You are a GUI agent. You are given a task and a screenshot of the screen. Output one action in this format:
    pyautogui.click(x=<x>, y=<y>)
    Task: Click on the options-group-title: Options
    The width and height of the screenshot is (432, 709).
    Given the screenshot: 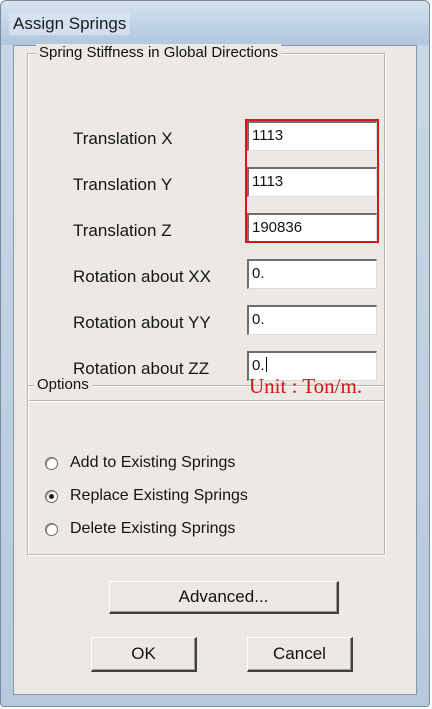 What is the action you would take?
    pyautogui.click(x=63, y=384)
    